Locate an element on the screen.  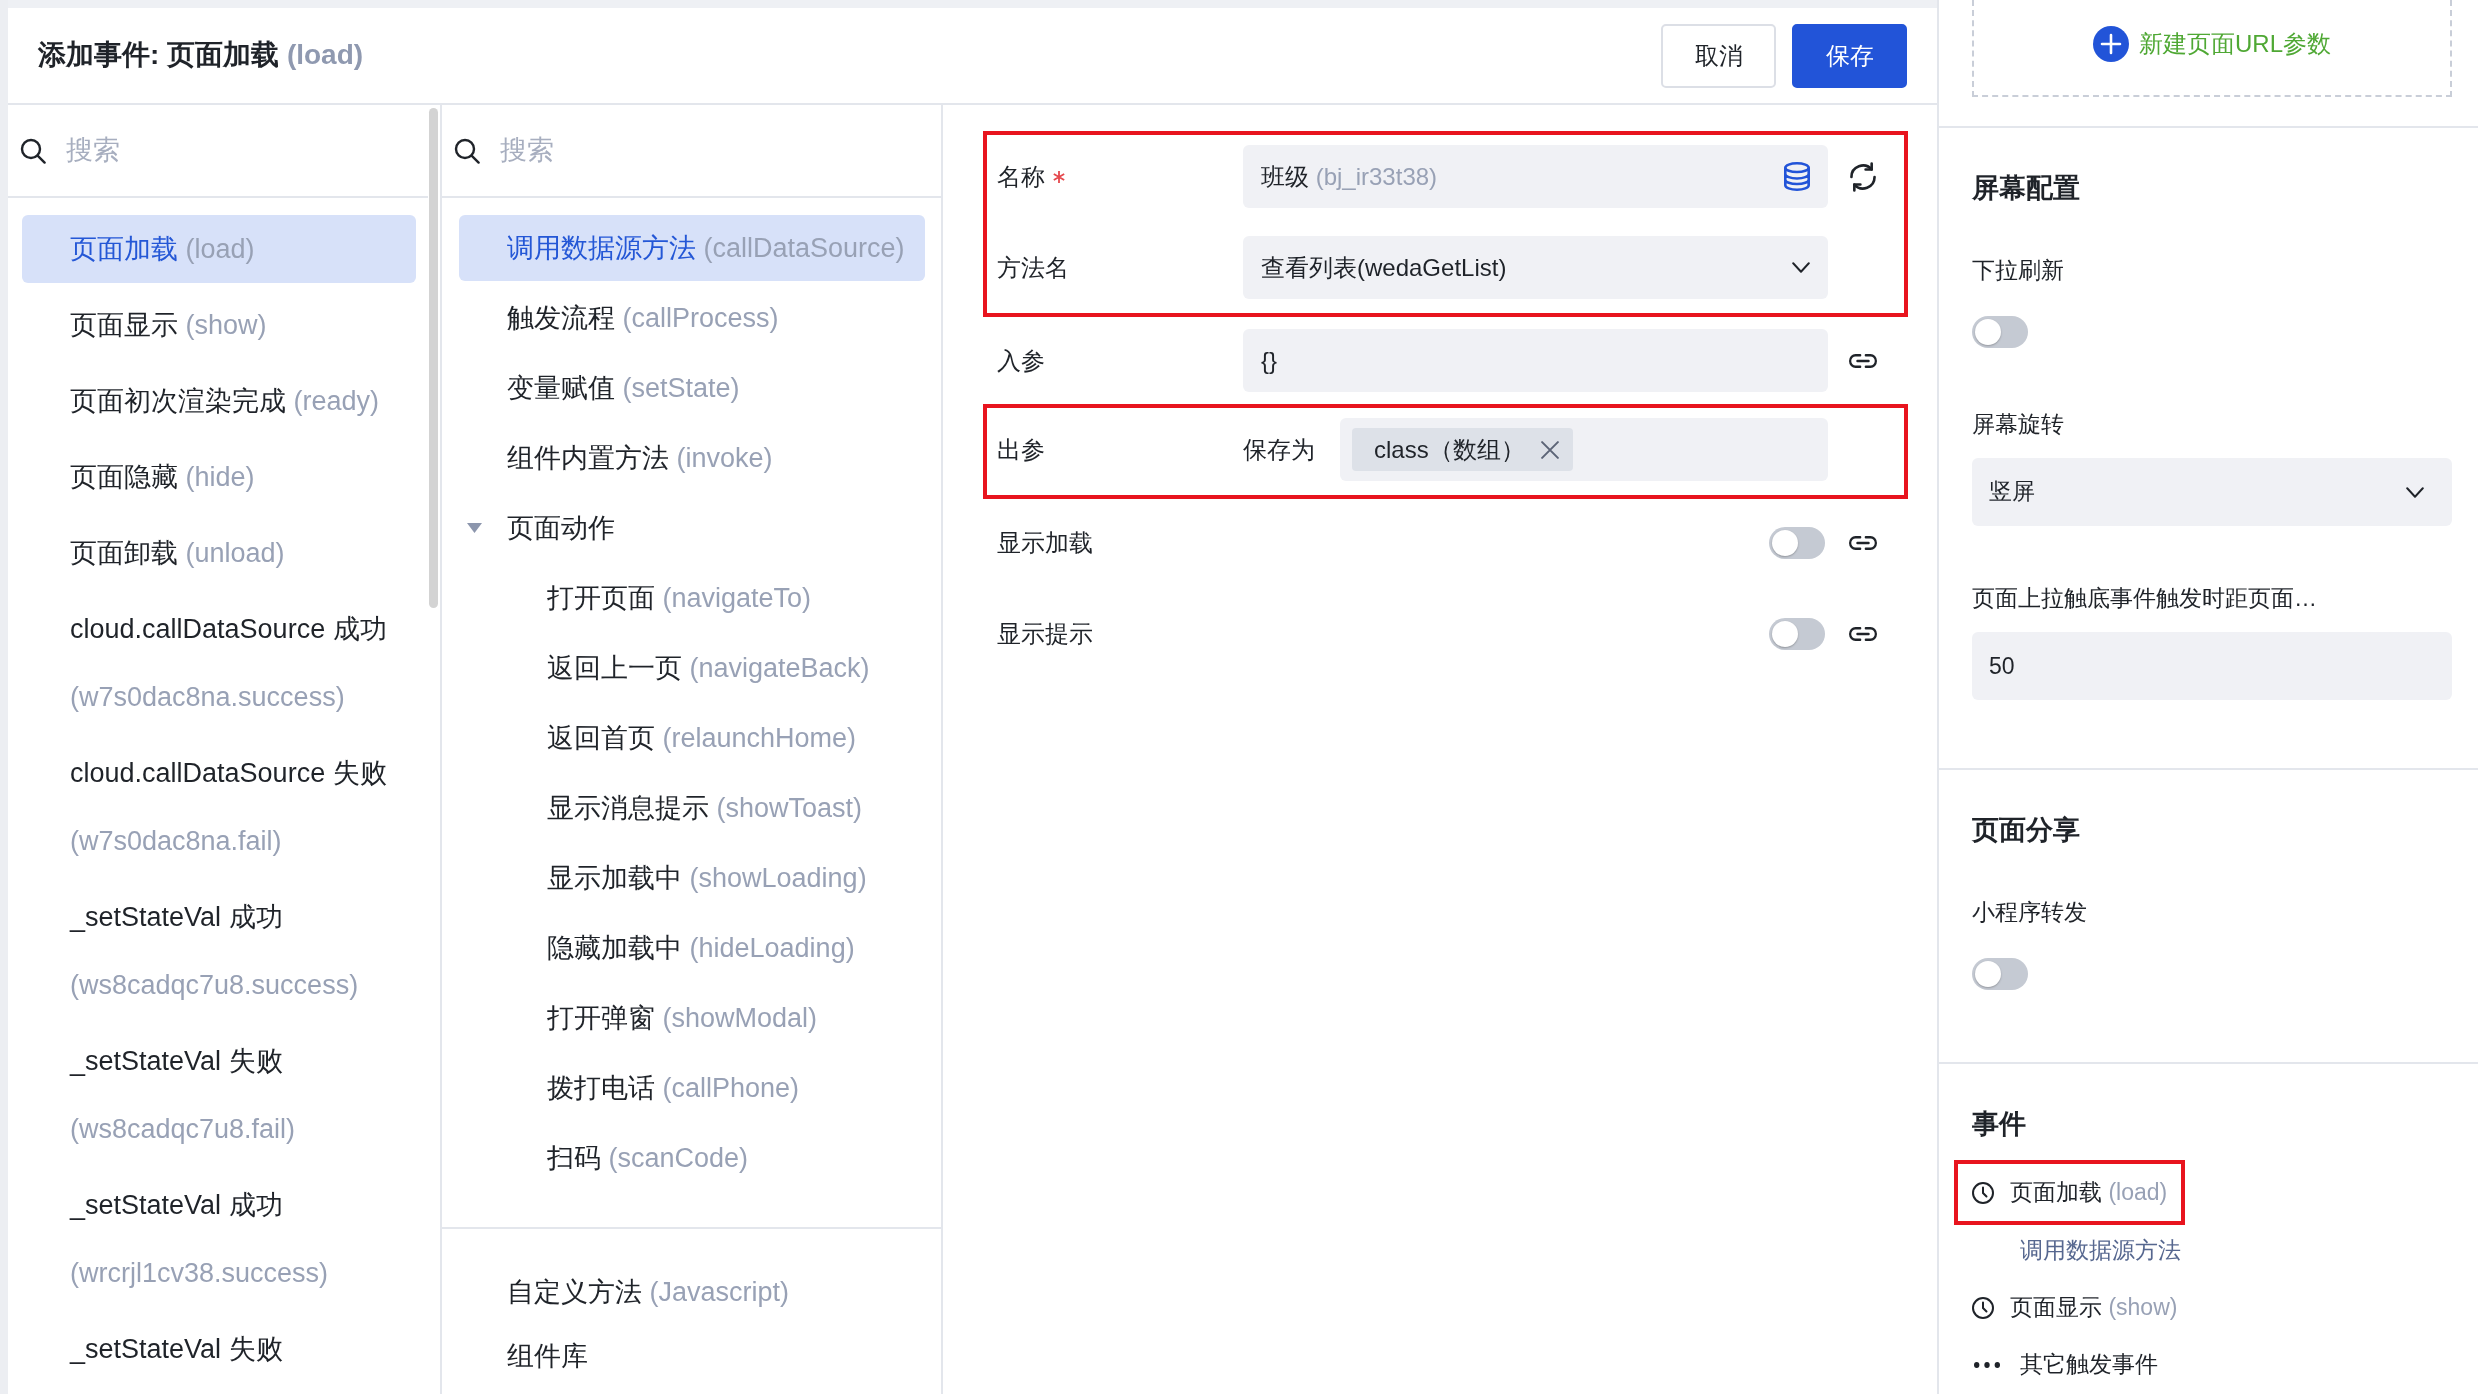
action-list-item: 打开页面 (navigateTo) is located at coordinates (692, 598).